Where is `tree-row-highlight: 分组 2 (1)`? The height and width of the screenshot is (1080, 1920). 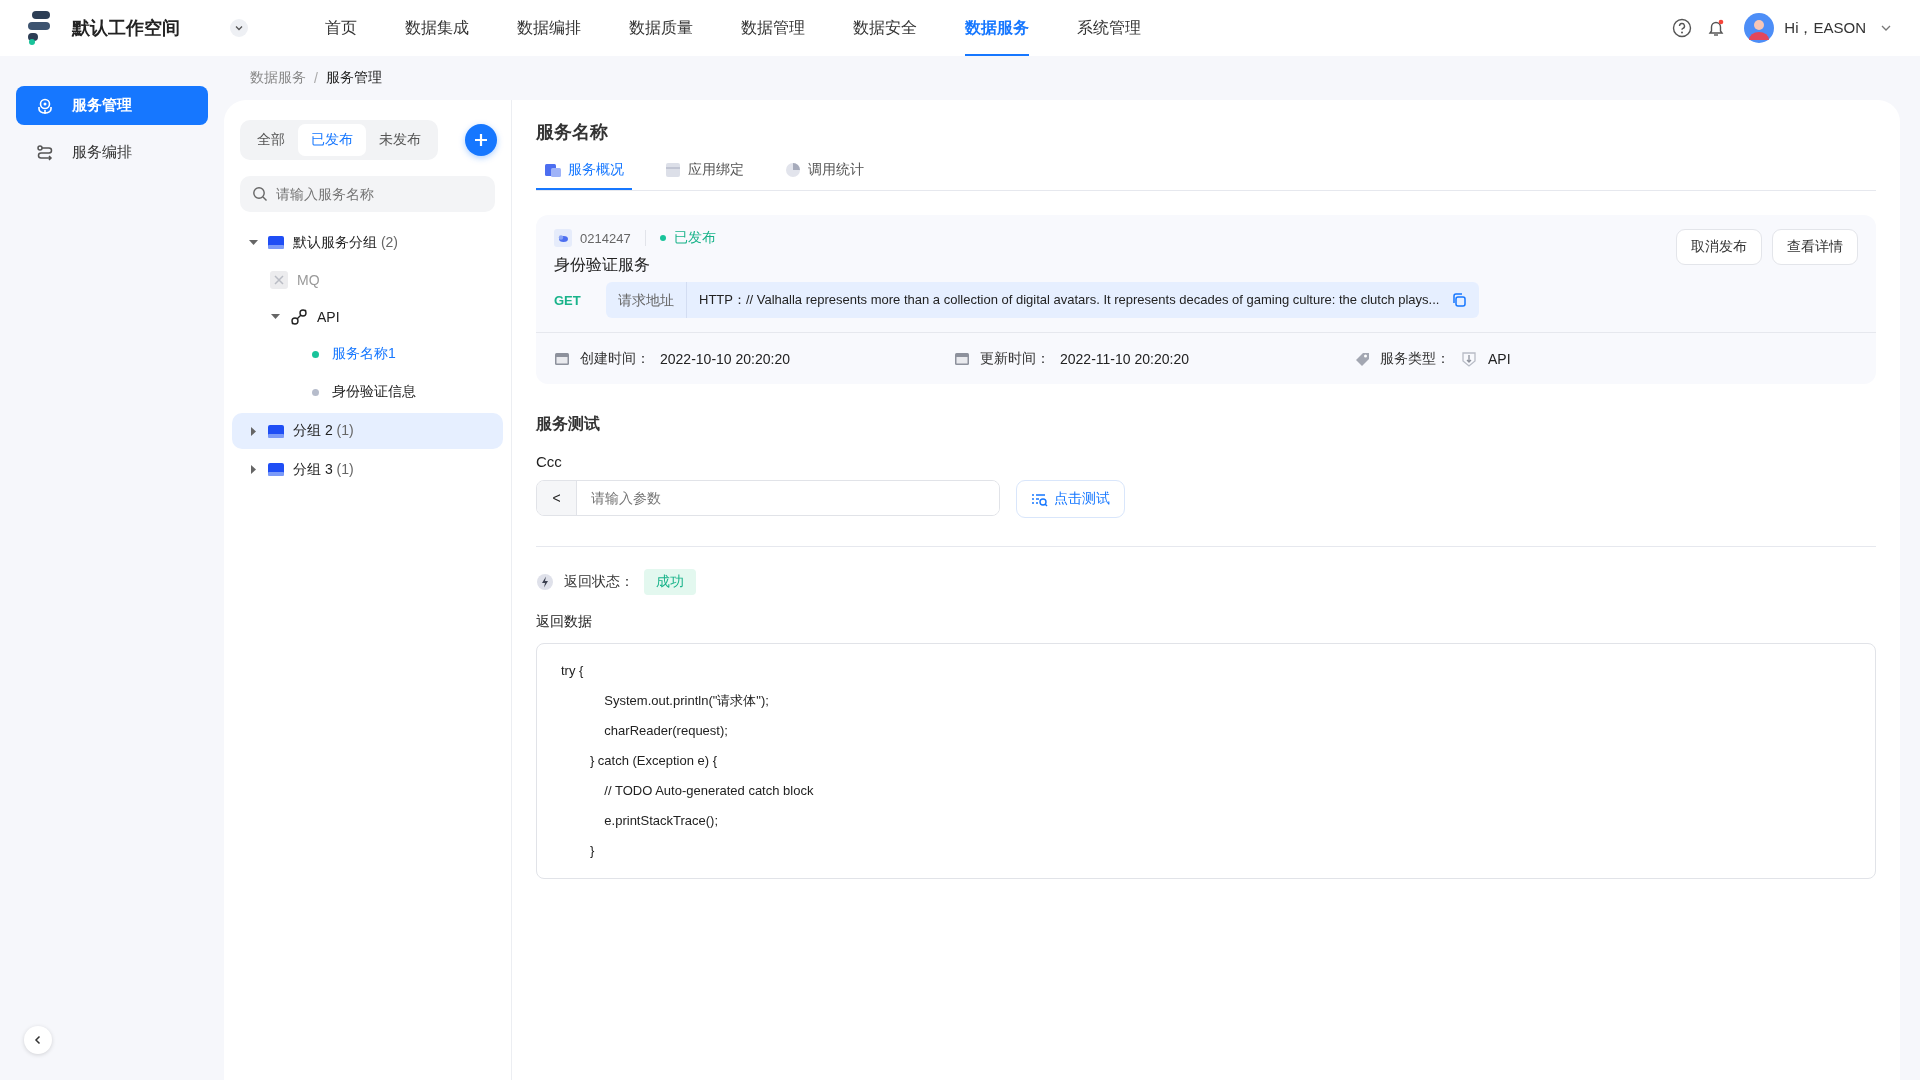
tree-row-highlight: 分组 2 (1) is located at coordinates (367, 431).